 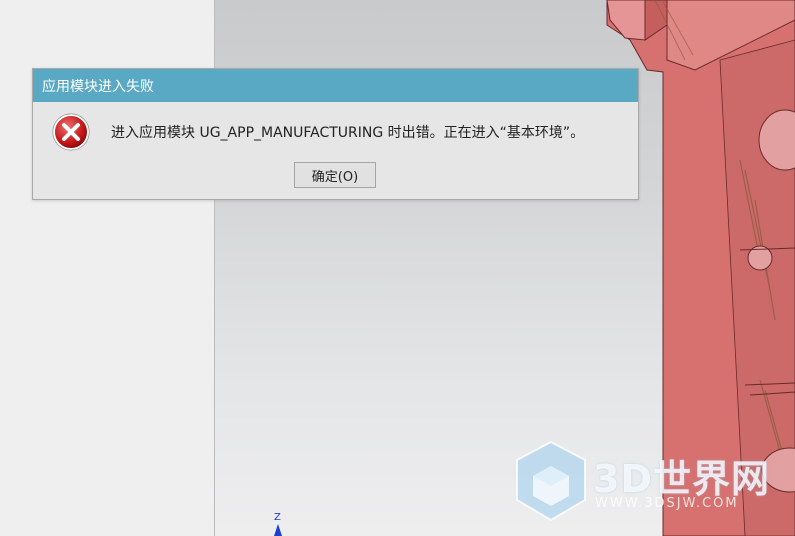 What do you see at coordinates (278, 524) in the screenshot?
I see `axis-triad: Z` at bounding box center [278, 524].